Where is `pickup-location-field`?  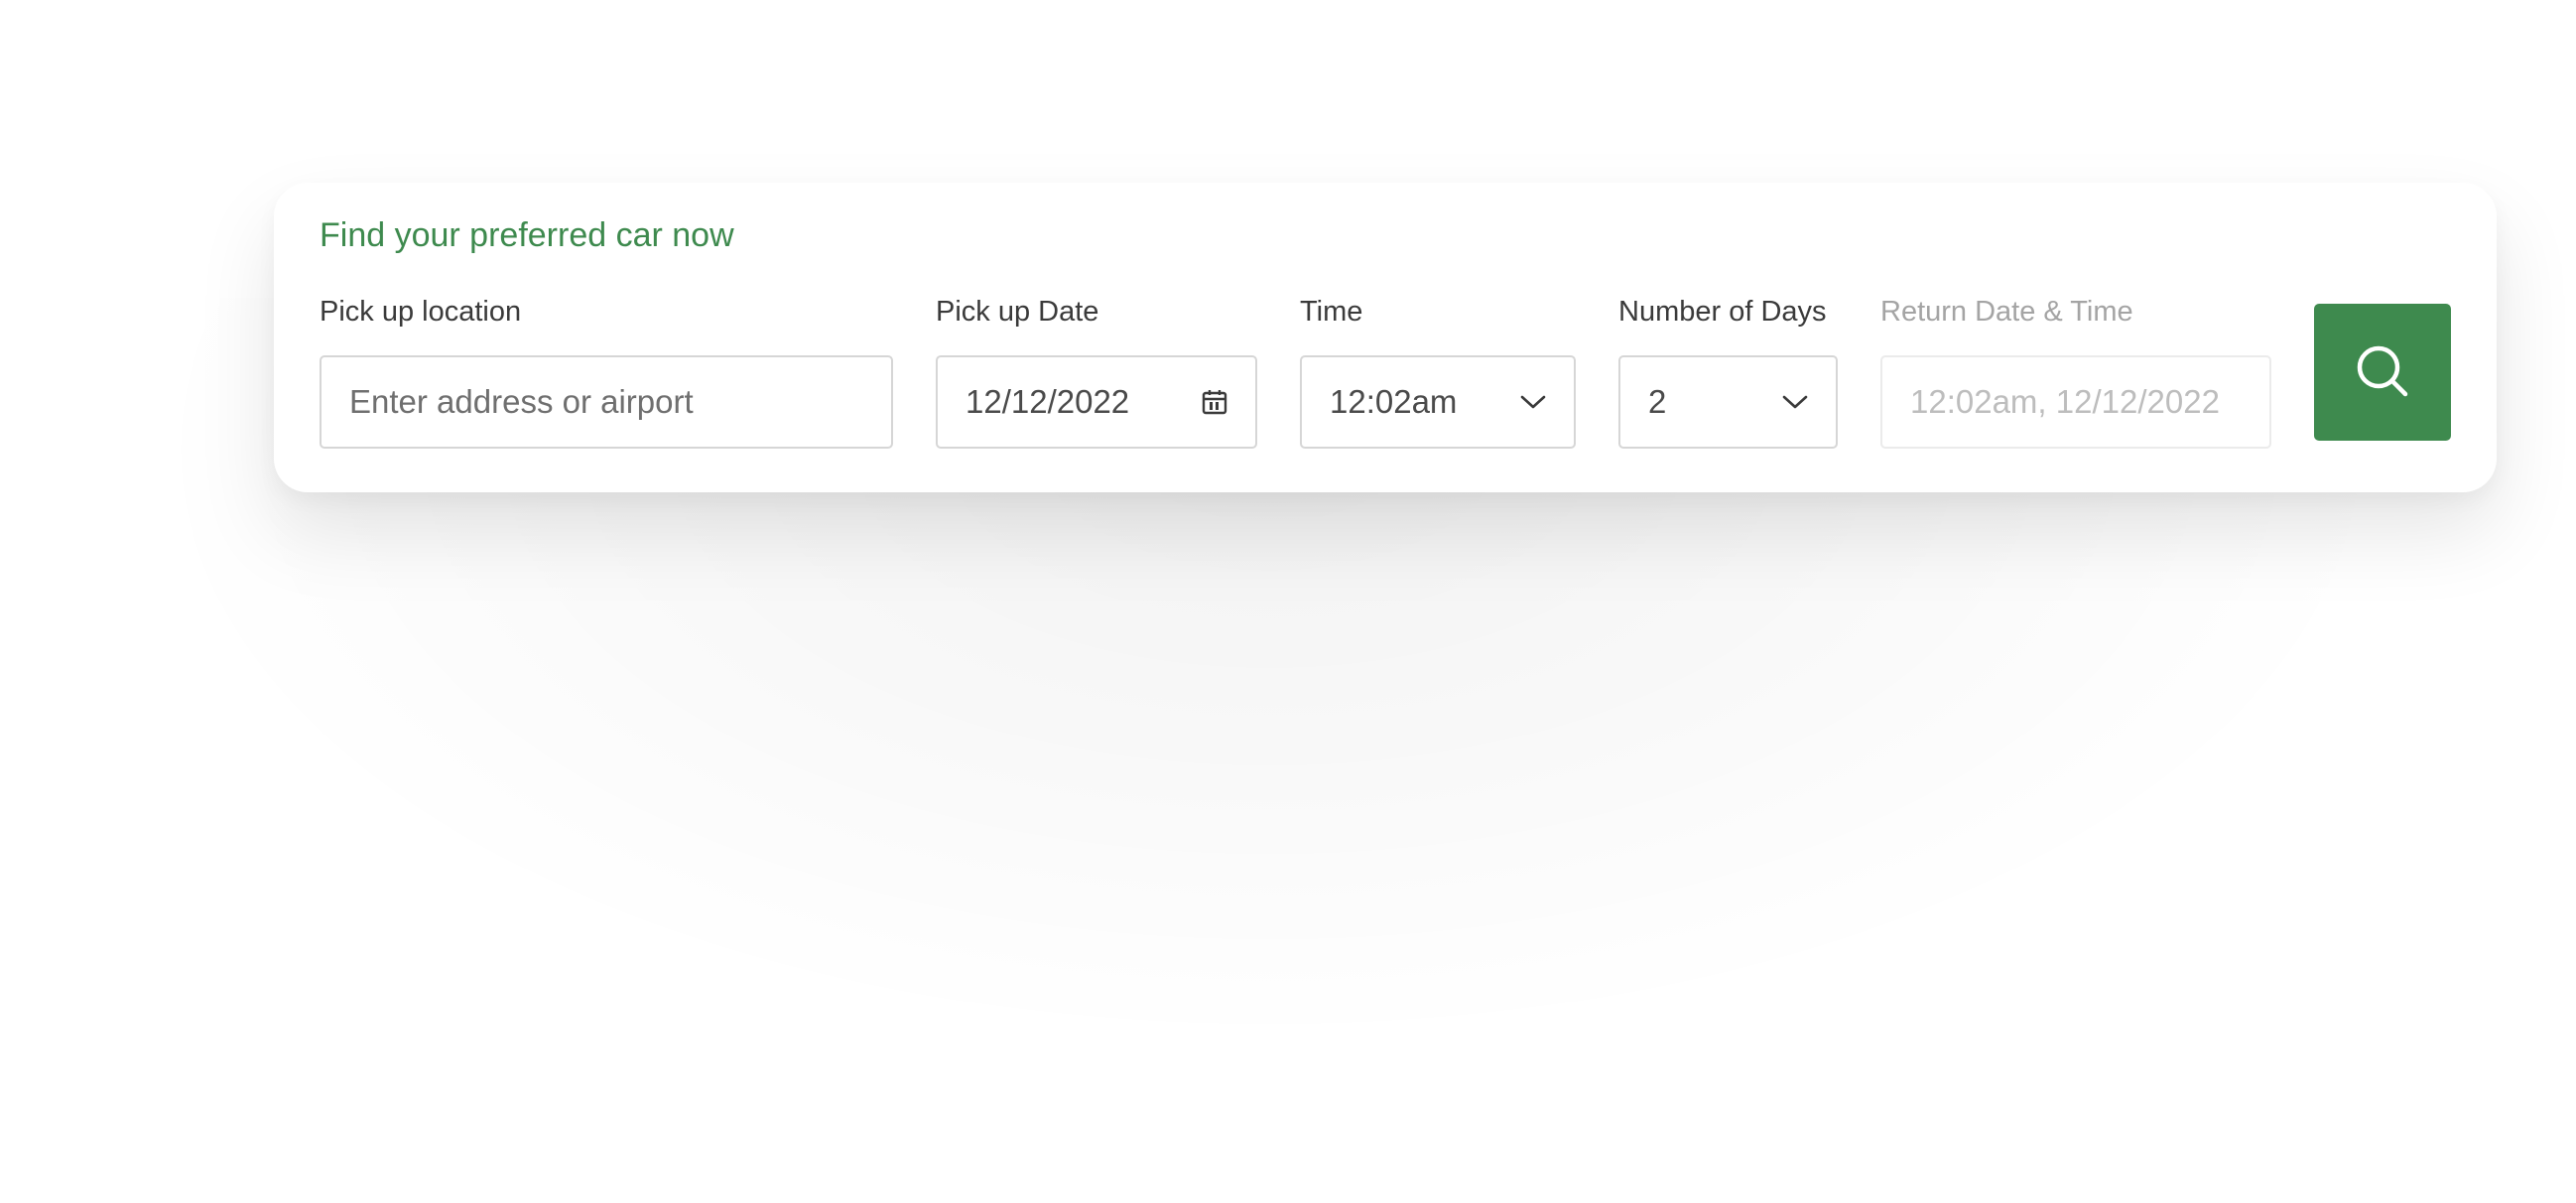 pickup-location-field is located at coordinates (606, 402).